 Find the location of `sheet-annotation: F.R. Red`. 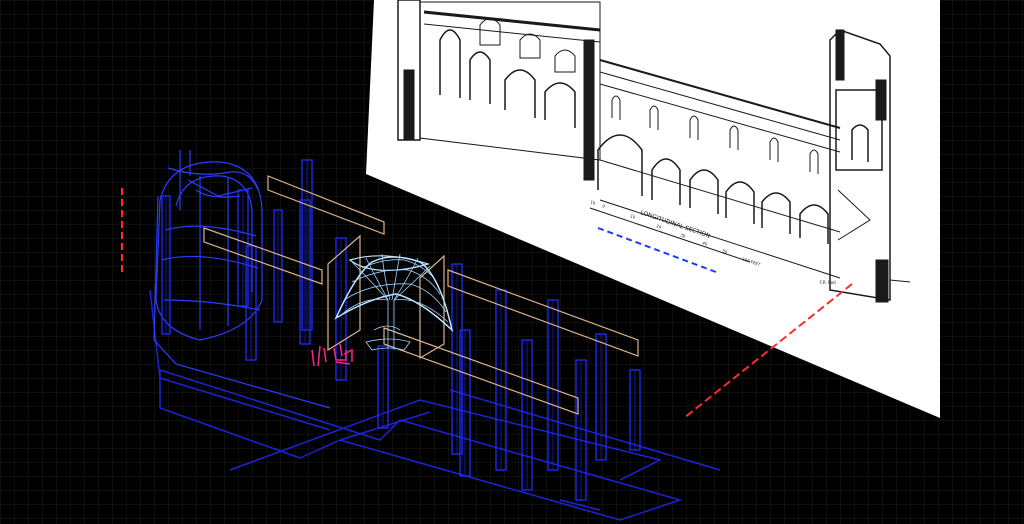

sheet-annotation: F.R. Red is located at coordinates (828, 282).